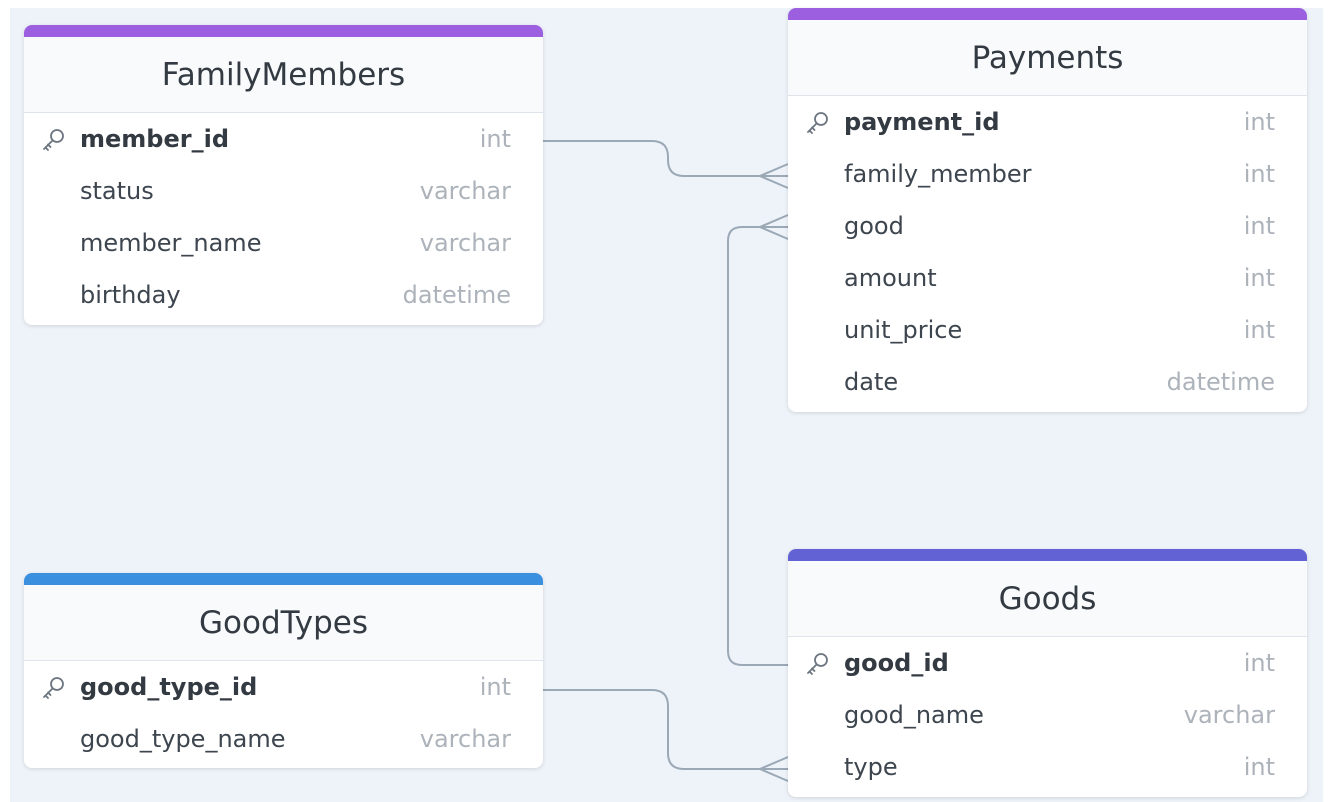  I want to click on field-name: good_type_id, so click(169, 687).